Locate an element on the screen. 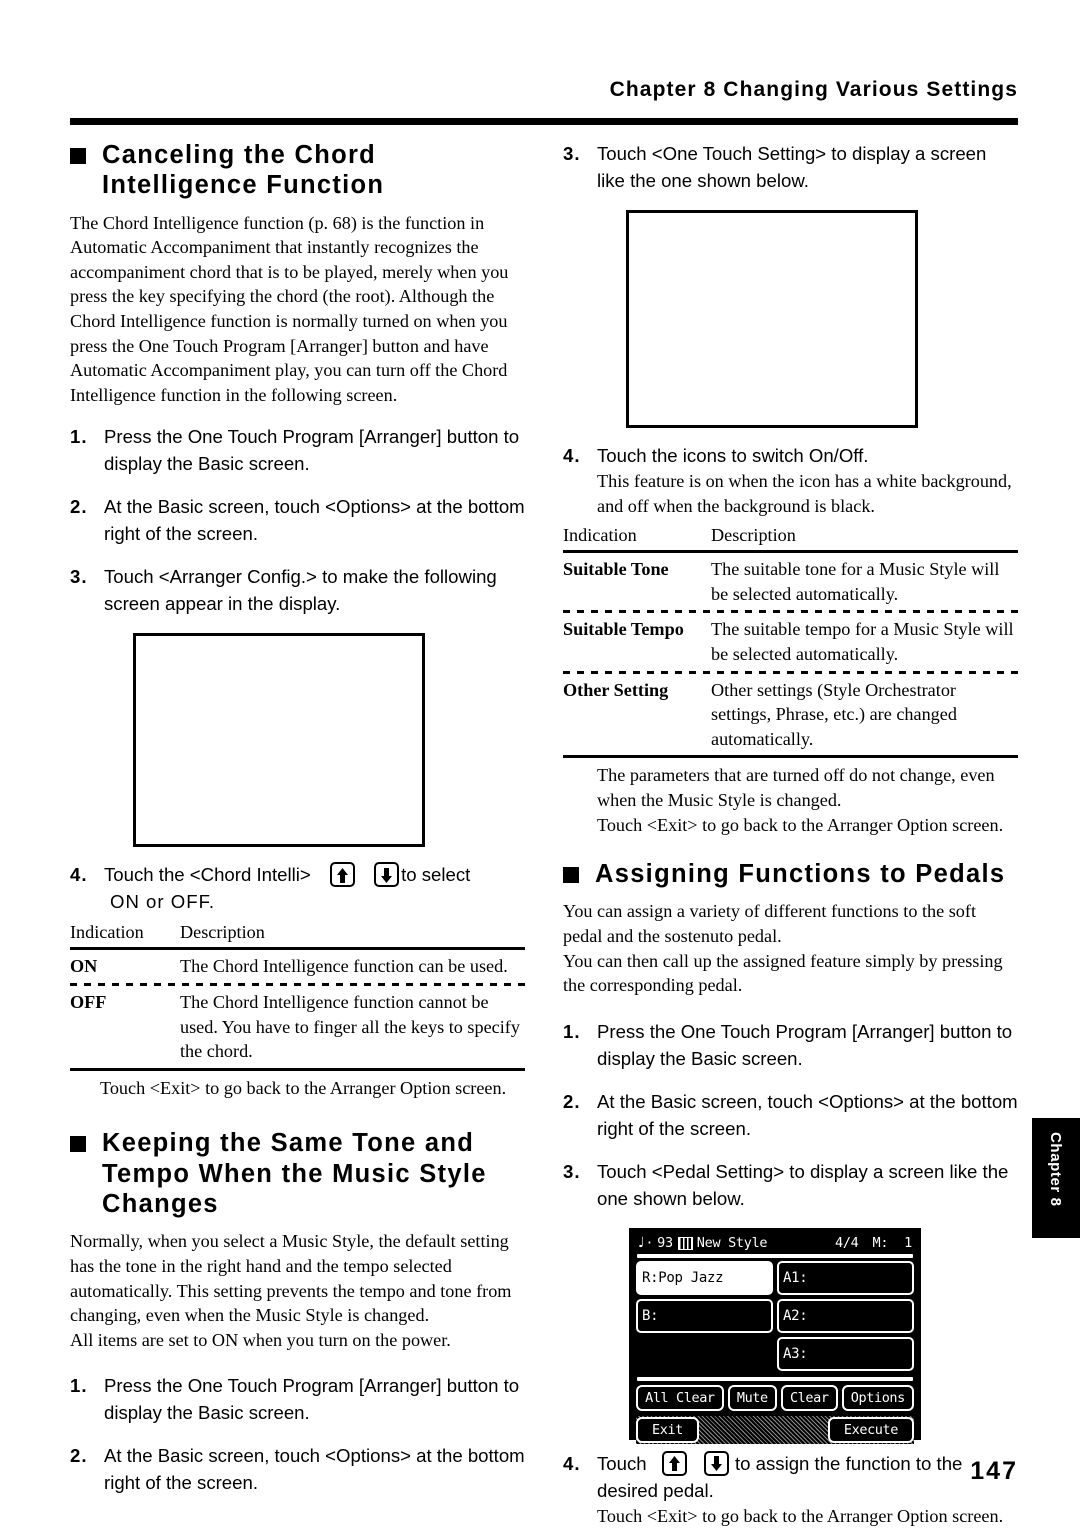 The height and width of the screenshot is (1528, 1080). heading-assigning-functions-to-pedals: Assigning Functions to Pedals is located at coordinates (790, 874).